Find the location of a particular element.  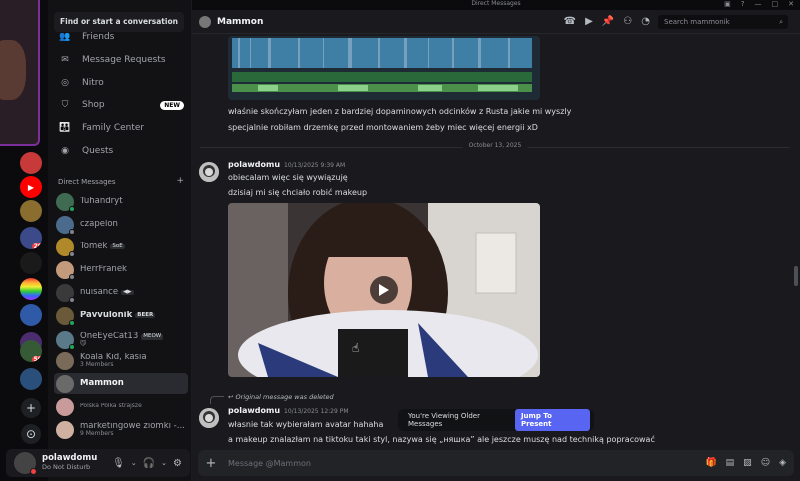

dm-item: marketingowe ziomki -... 9 Members is located at coordinates (121, 429).